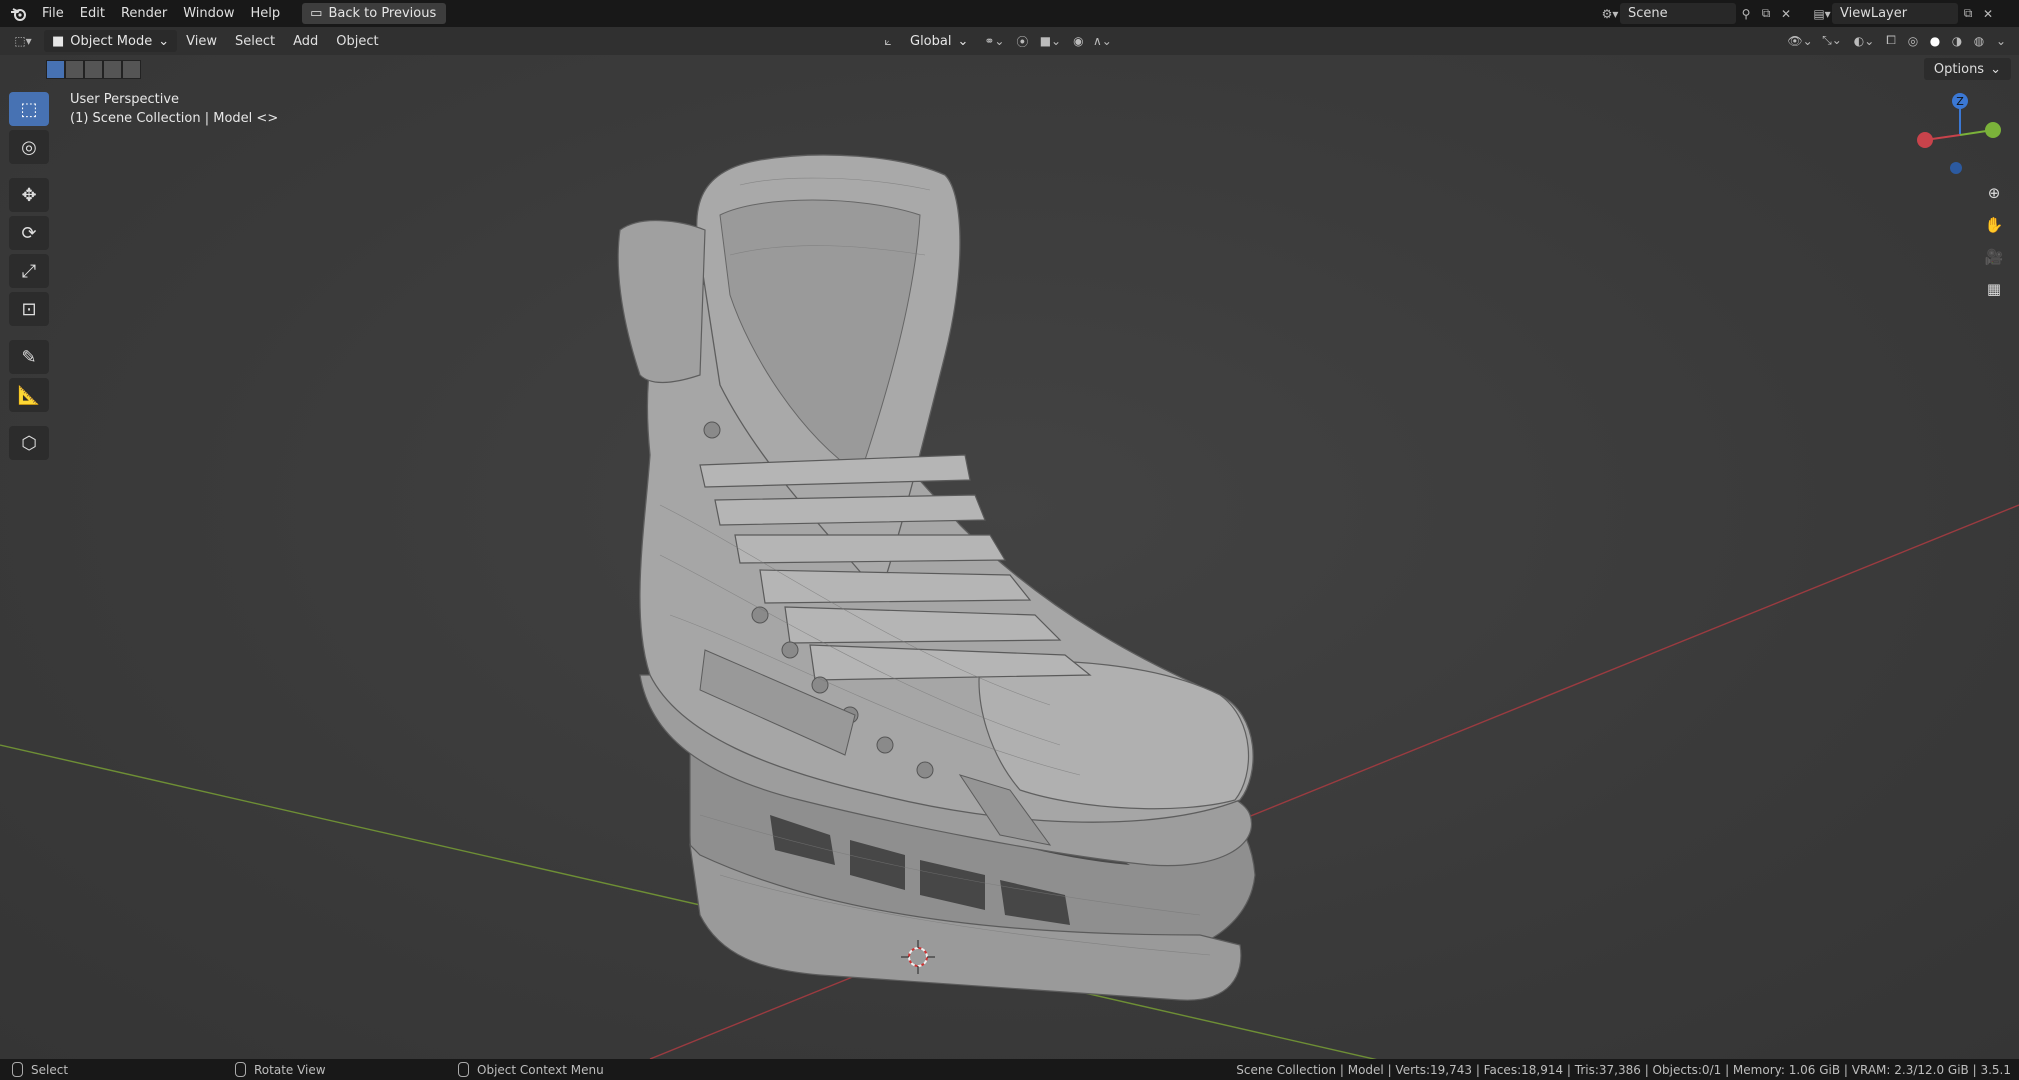 The width and height of the screenshot is (2019, 1080). What do you see at coordinates (1913, 40) in the screenshot?
I see `wireframe-shading-icon: ◎` at bounding box center [1913, 40].